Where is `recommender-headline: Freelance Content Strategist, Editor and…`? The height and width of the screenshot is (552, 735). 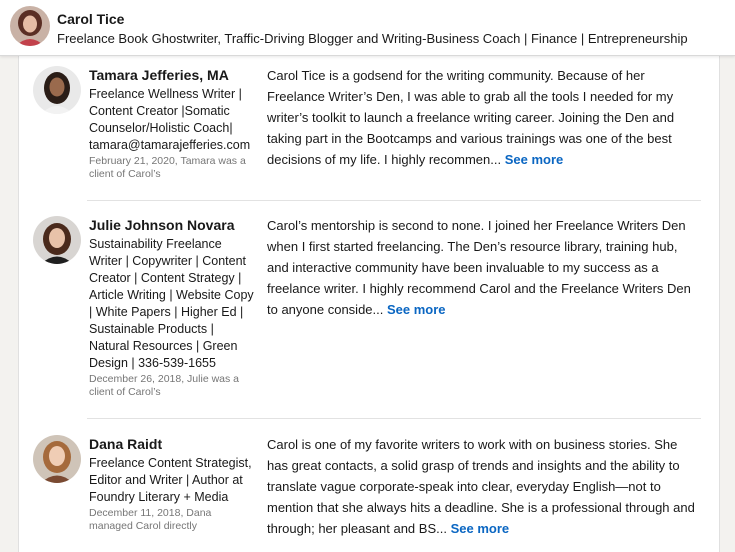 recommender-headline: Freelance Content Strategist, Editor and… is located at coordinates (170, 480).